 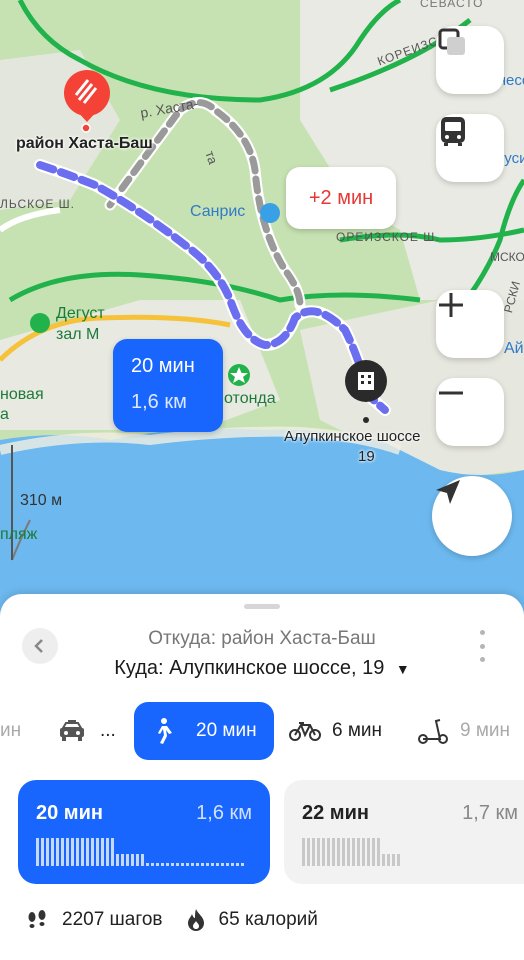 What do you see at coordinates (305, 731) in the screenshot?
I see `bicycle-icon` at bounding box center [305, 731].